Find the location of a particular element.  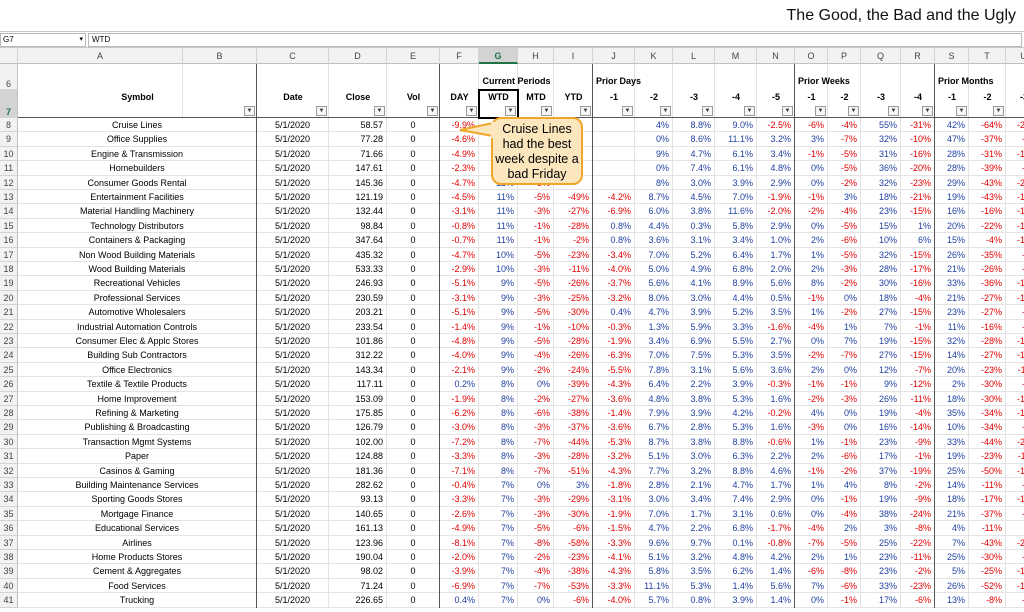

table-cell: 28% is located at coordinates (952, 154).